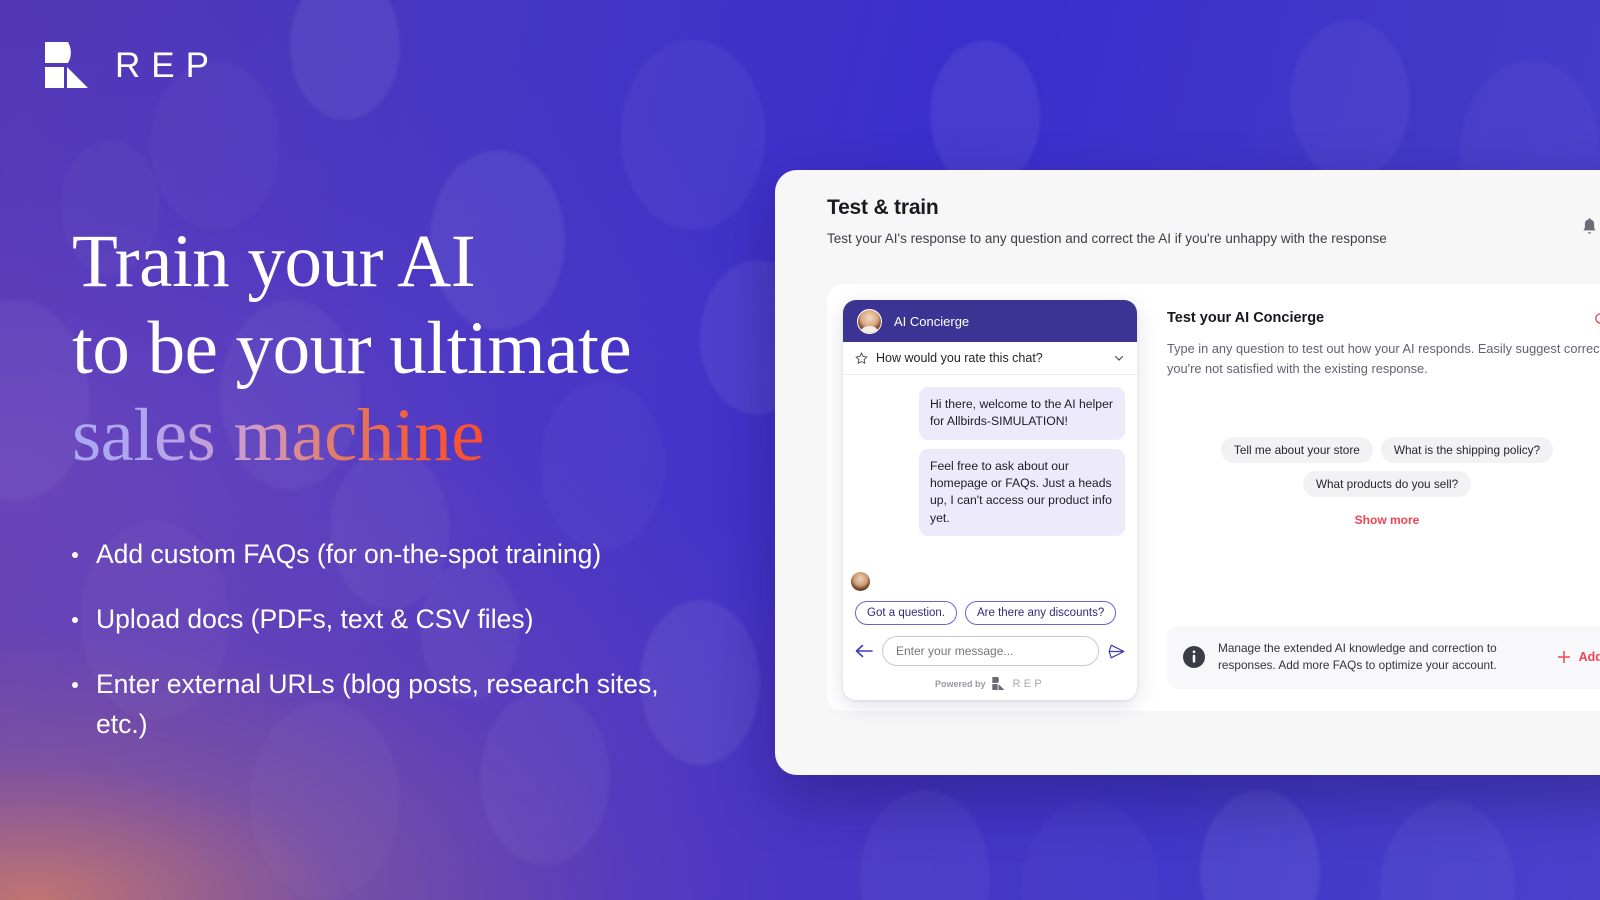 The height and width of the screenshot is (900, 1600). What do you see at coordinates (1116, 651) in the screenshot?
I see `send-icon` at bounding box center [1116, 651].